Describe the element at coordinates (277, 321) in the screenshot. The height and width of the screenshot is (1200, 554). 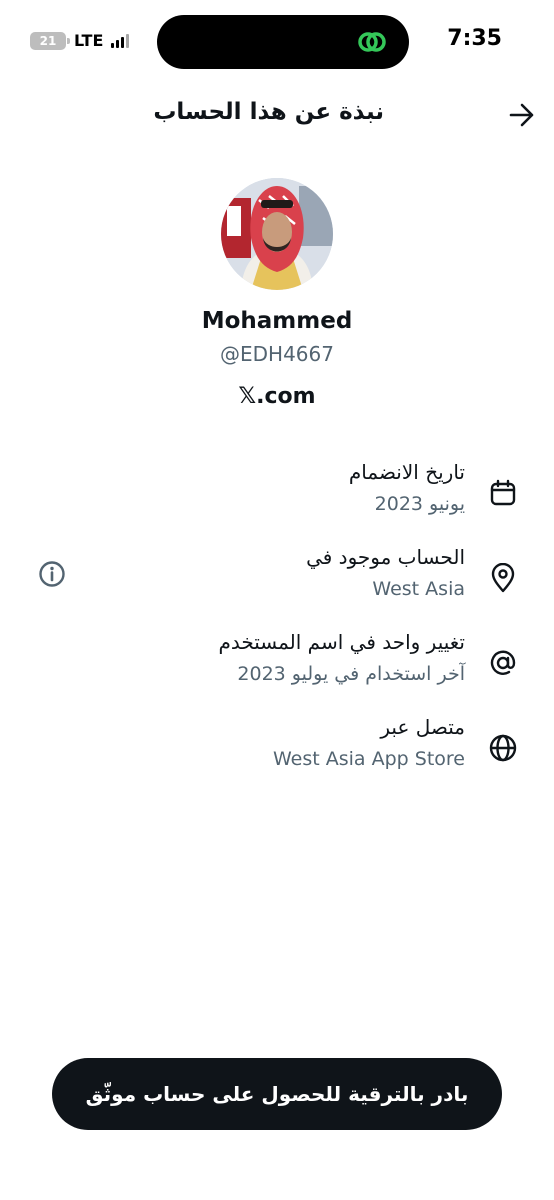
I see `display-name: Mohammed` at that location.